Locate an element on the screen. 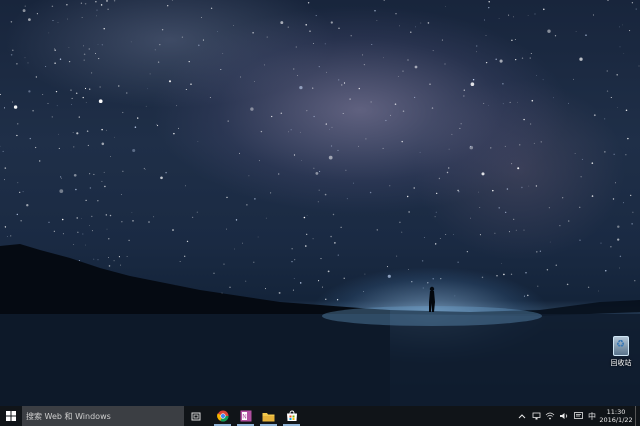 The image size is (640, 426). wifi-icon is located at coordinates (550, 416).